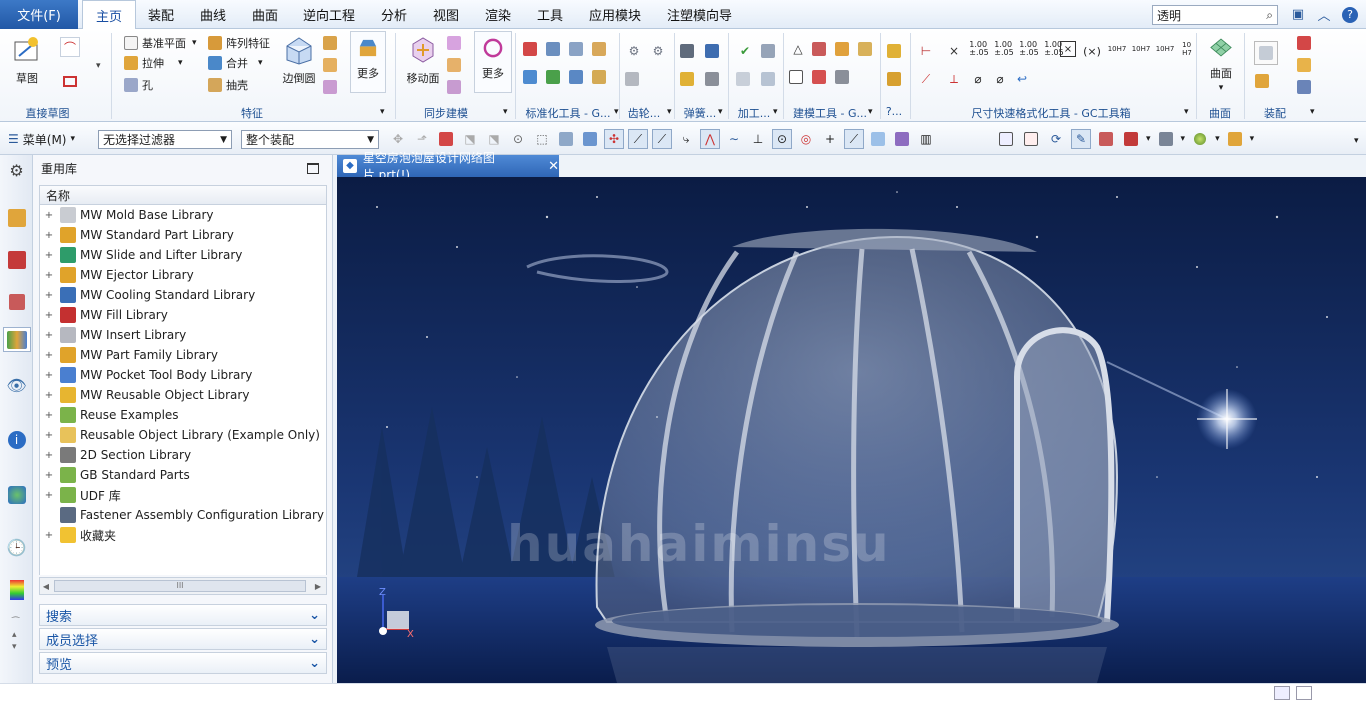  Describe the element at coordinates (39, 14) in the screenshot. I see `file-menu-button: 文件(F)` at that location.